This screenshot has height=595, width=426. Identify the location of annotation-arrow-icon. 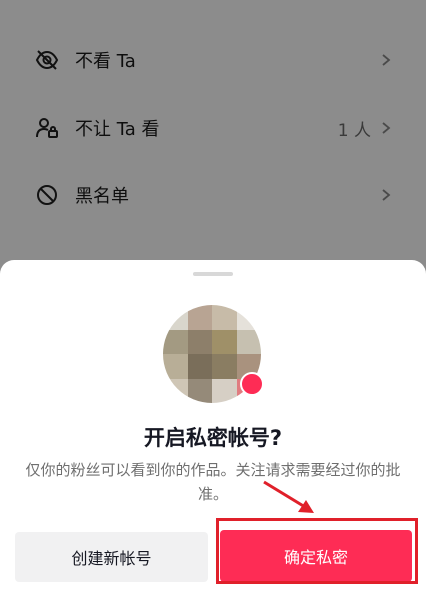
(288, 496).